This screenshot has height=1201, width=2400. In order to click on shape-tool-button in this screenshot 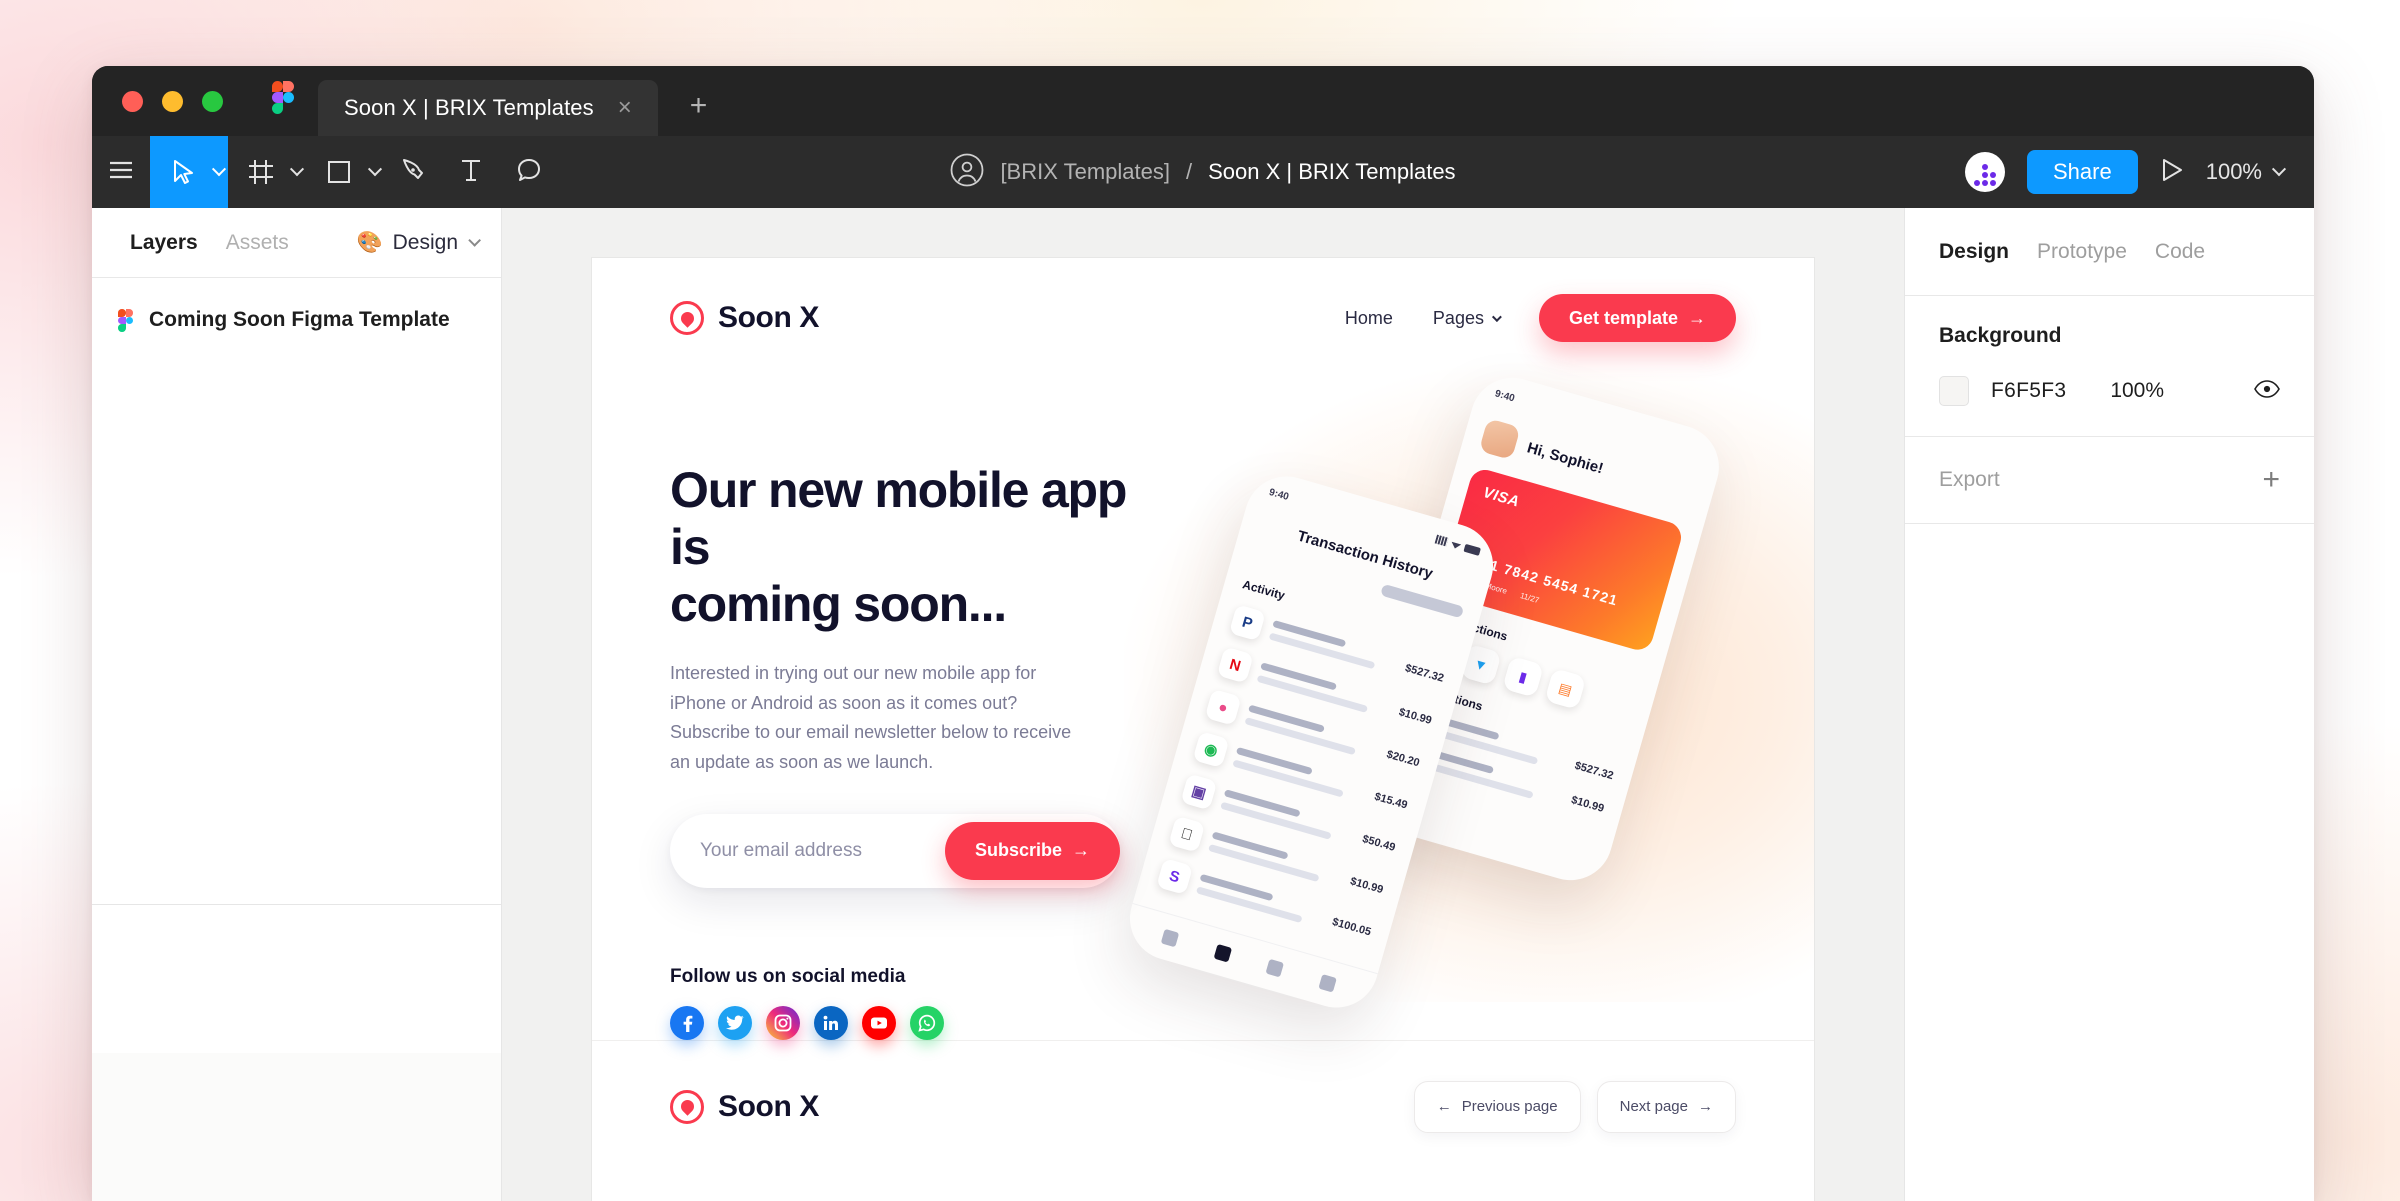, I will do `click(345, 172)`.